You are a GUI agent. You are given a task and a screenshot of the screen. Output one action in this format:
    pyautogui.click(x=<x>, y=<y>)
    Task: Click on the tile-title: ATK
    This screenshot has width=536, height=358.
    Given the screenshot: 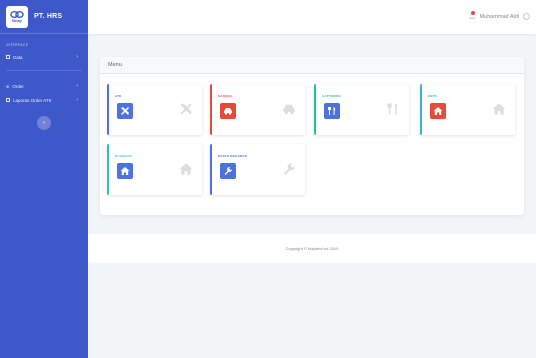 What is the action you would take?
    pyautogui.click(x=118, y=96)
    